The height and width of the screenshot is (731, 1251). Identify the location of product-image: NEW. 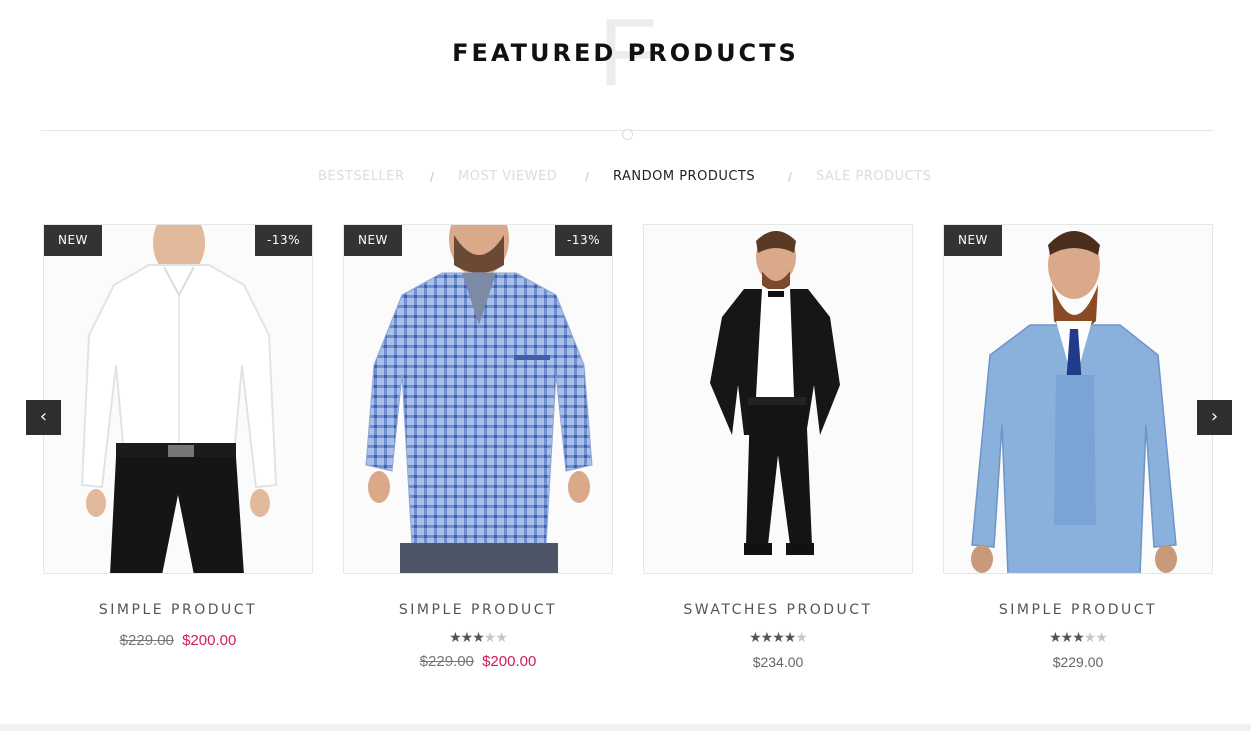
(1078, 399).